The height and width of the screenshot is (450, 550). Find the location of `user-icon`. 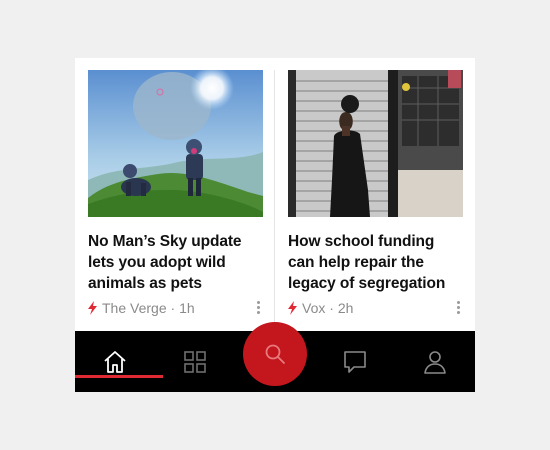

user-icon is located at coordinates (435, 362).